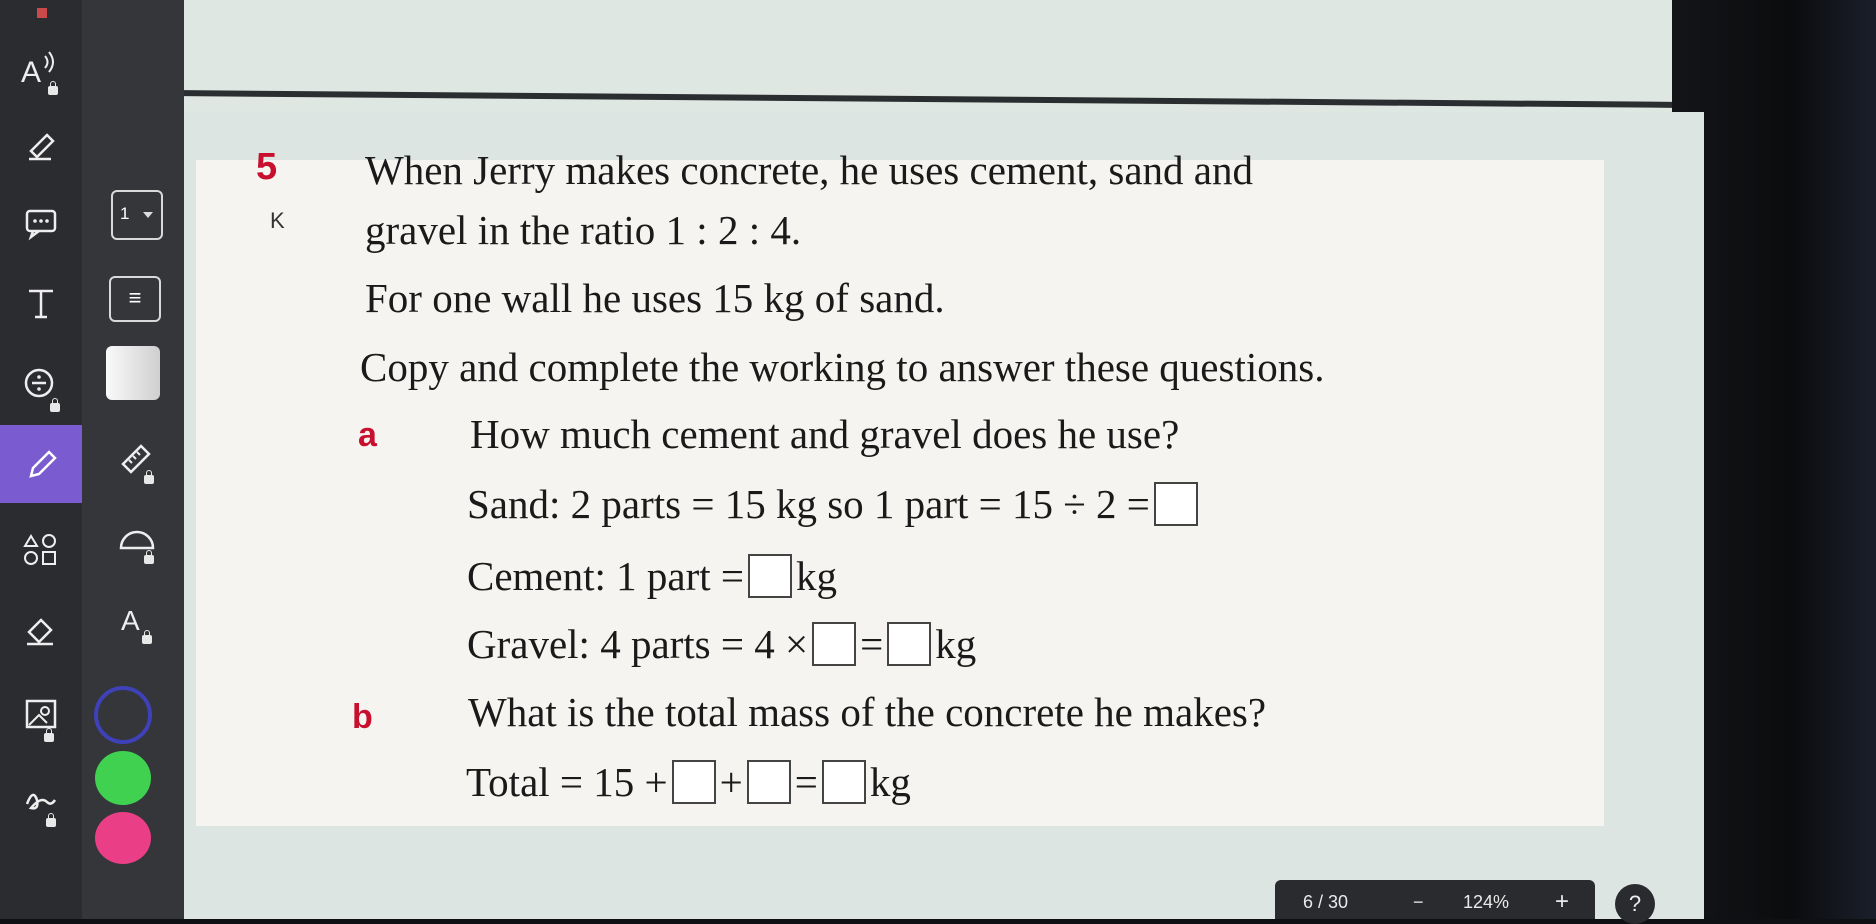 The image size is (1876, 924). I want to click on calculator-icon, so click(41, 383).